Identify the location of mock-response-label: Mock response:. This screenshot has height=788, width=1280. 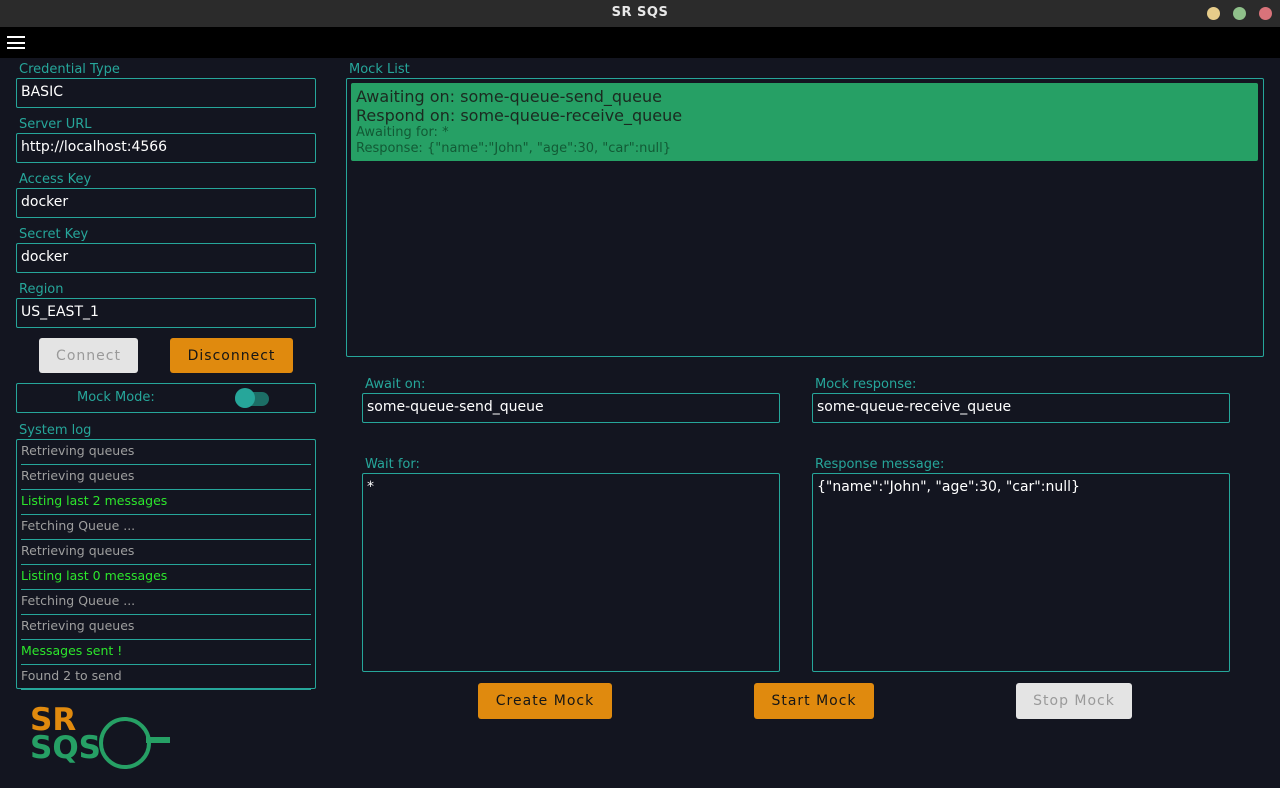
(866, 384).